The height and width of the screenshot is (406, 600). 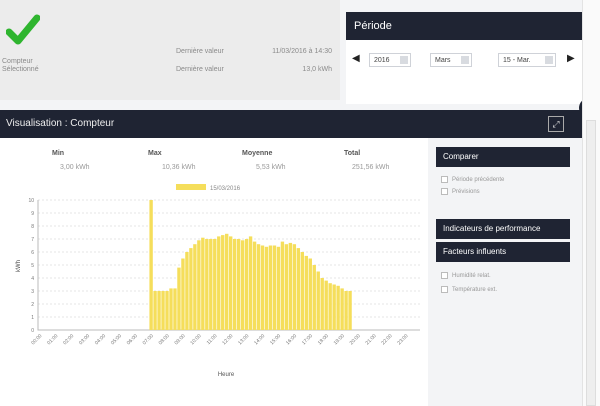 I want to click on info-label-2: Dernière valeur, so click(x=200, y=69).